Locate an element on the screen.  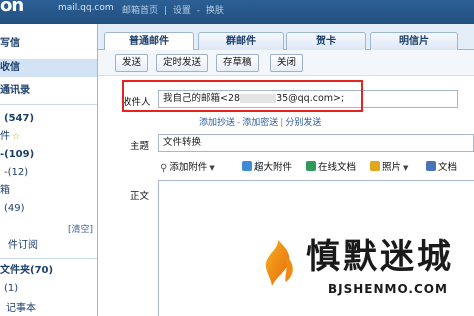
photo-icon is located at coordinates (375, 166).